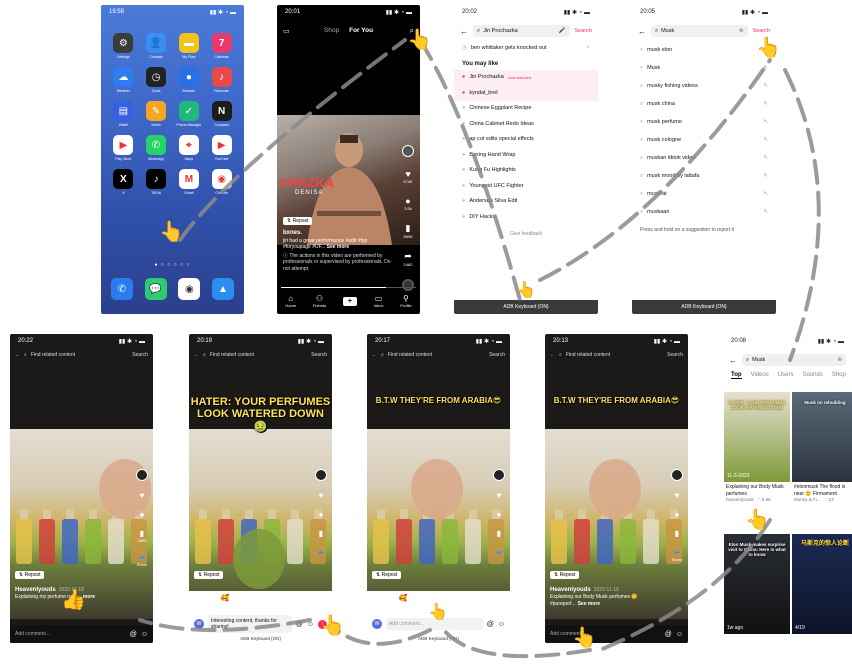  I want to click on bookmark-button: ▮ 2898, so click(142, 536).